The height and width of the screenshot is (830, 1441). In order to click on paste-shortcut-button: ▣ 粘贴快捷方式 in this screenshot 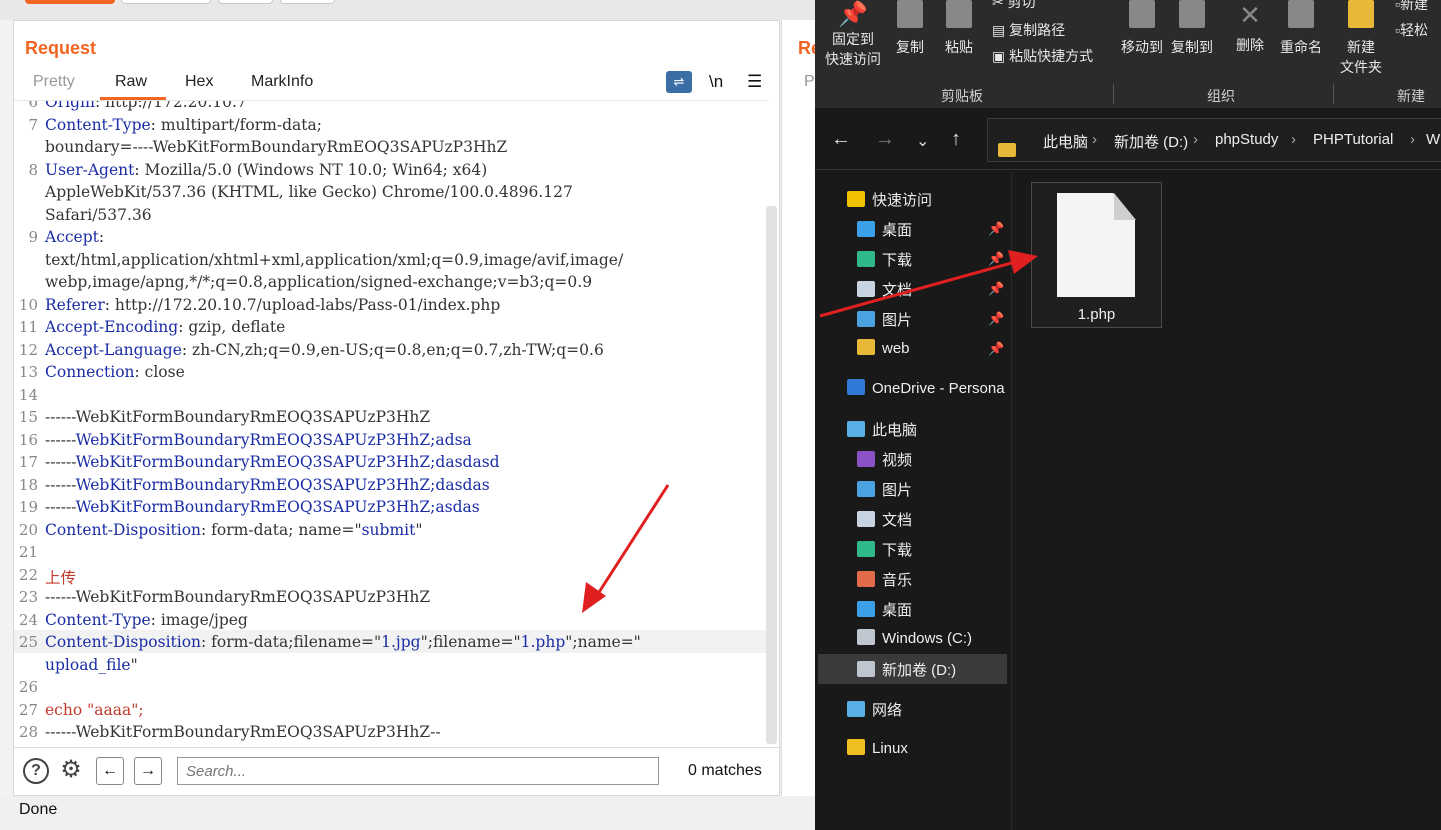, I will do `click(1042, 56)`.